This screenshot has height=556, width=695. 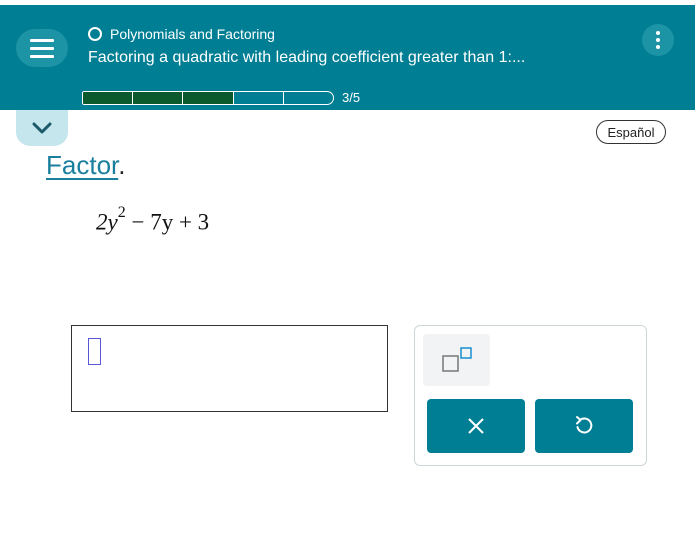 What do you see at coordinates (95, 34) in the screenshot?
I see `circle-icon` at bounding box center [95, 34].